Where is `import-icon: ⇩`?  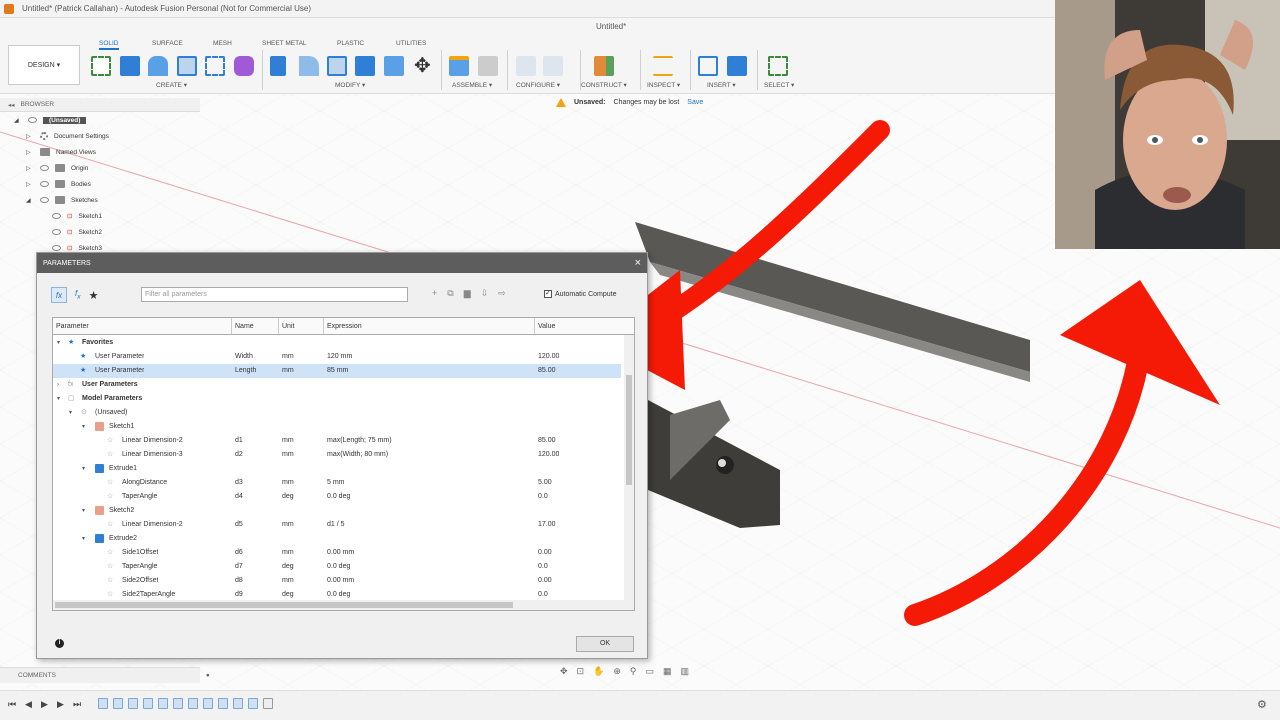 import-icon: ⇩ is located at coordinates (485, 293).